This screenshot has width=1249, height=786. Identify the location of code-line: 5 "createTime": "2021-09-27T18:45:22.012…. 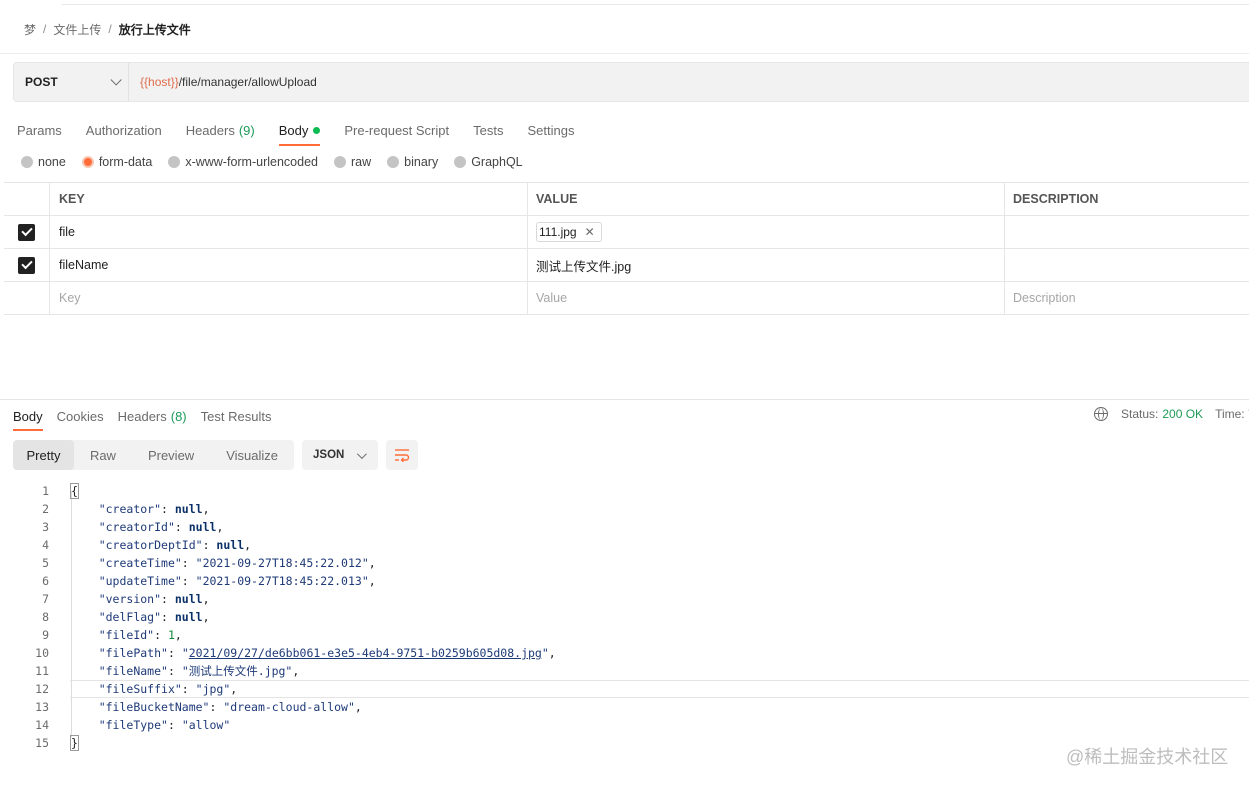
(624, 563).